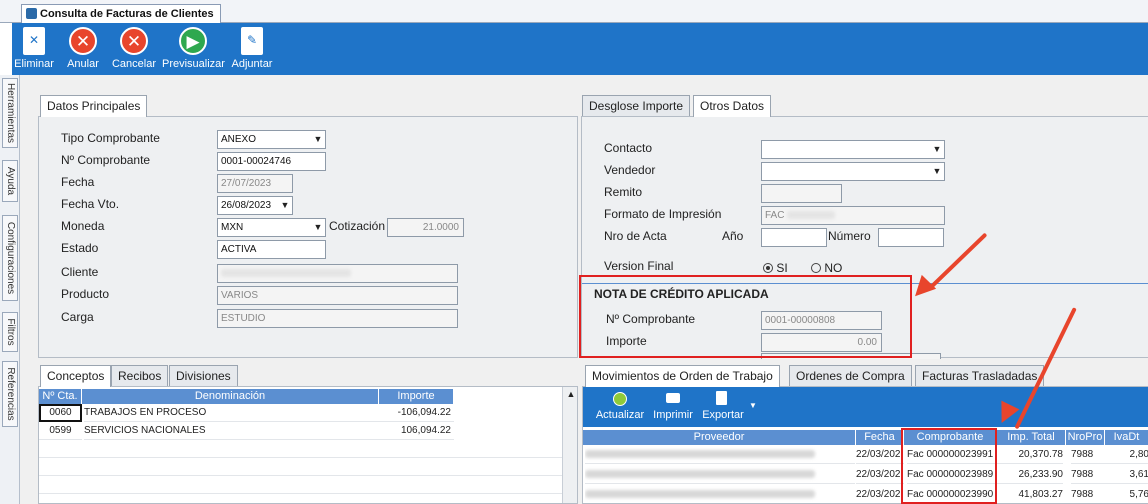 The height and width of the screenshot is (504, 1148). Describe the element at coordinates (255, 183) in the screenshot. I see `fecha-field: 27/07/2023` at that location.